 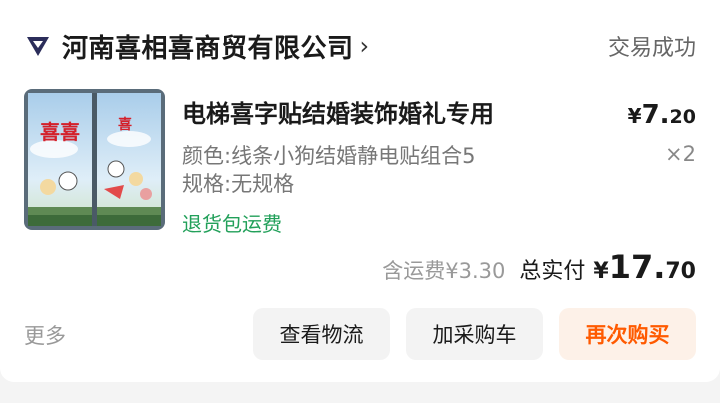 I want to click on order-total-row: 含运费¥3.30 总实付 ¥17.70, so click(x=539, y=267).